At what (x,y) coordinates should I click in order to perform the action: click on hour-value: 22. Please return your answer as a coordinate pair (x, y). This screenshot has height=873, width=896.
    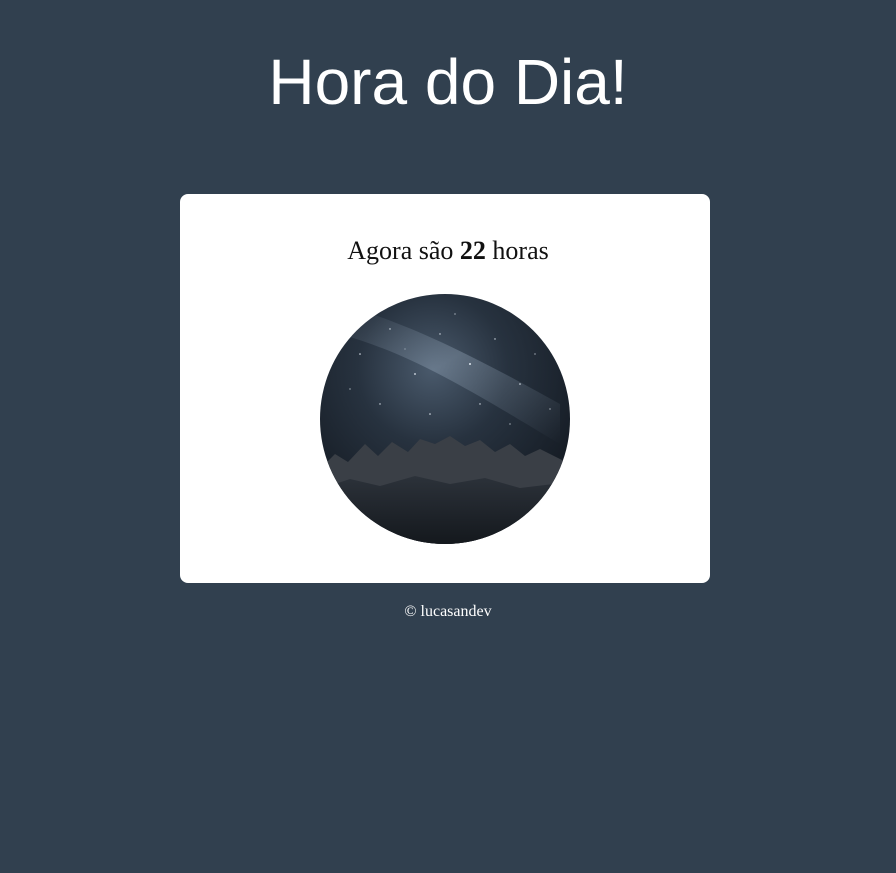
    Looking at the image, I should click on (472, 250).